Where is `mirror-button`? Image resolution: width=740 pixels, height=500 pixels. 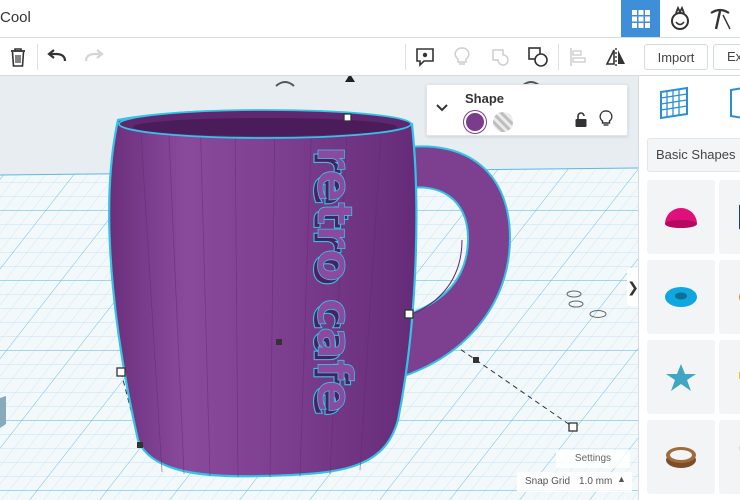 mirror-button is located at coordinates (616, 57).